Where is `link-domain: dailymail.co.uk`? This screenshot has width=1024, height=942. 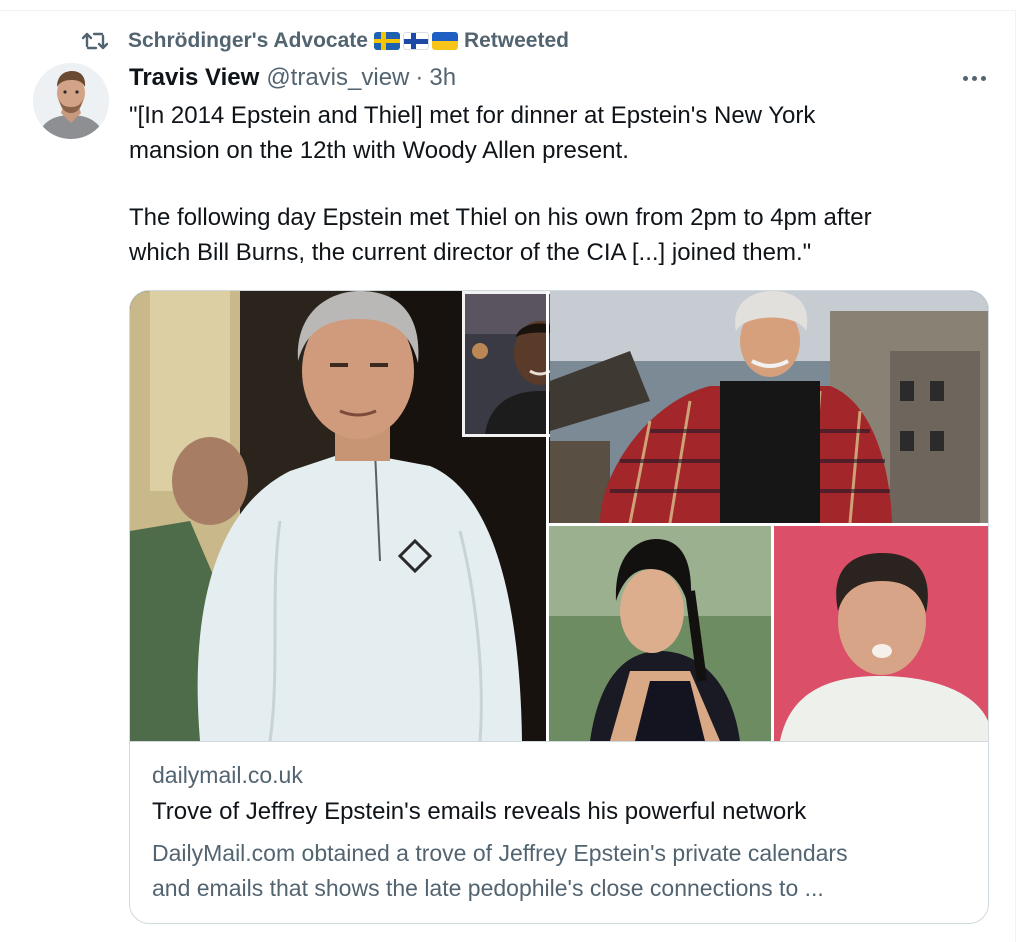
link-domain: dailymail.co.uk is located at coordinates (227, 775).